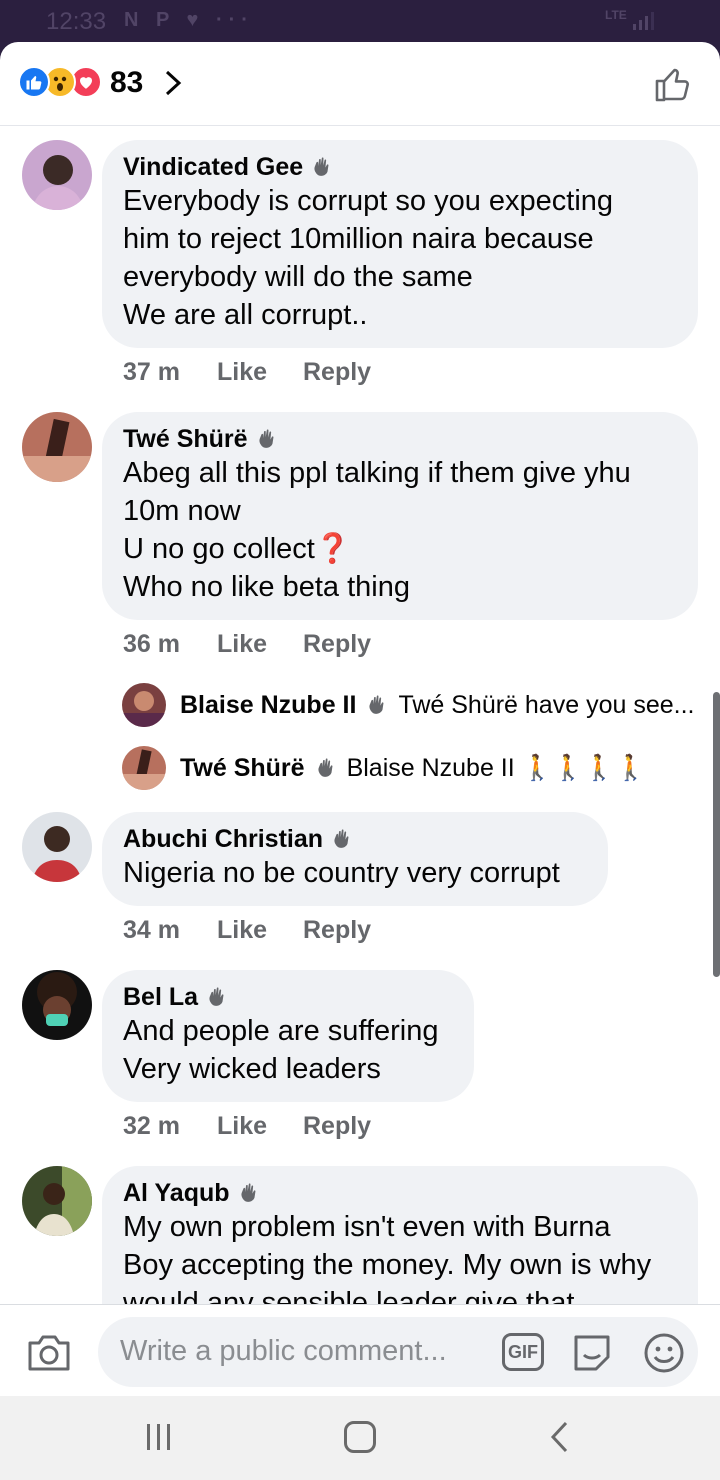 Image resolution: width=720 pixels, height=1480 pixels. What do you see at coordinates (49, 1352) in the screenshot?
I see `camera-icon` at bounding box center [49, 1352].